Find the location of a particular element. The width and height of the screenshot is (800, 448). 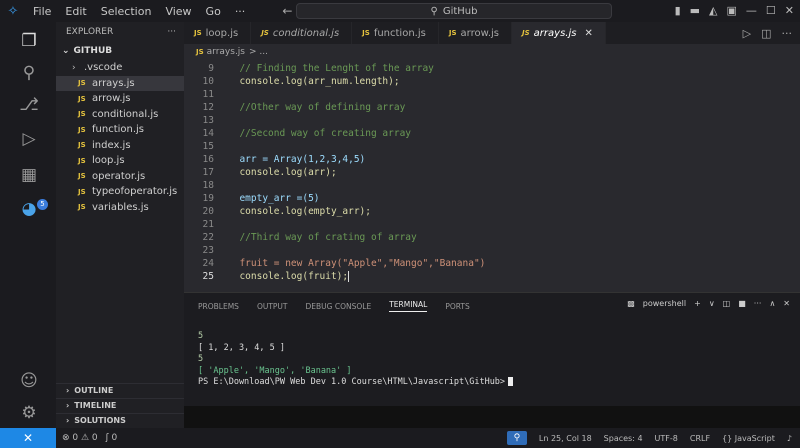

search-text: GitHub is located at coordinates (460, 11).